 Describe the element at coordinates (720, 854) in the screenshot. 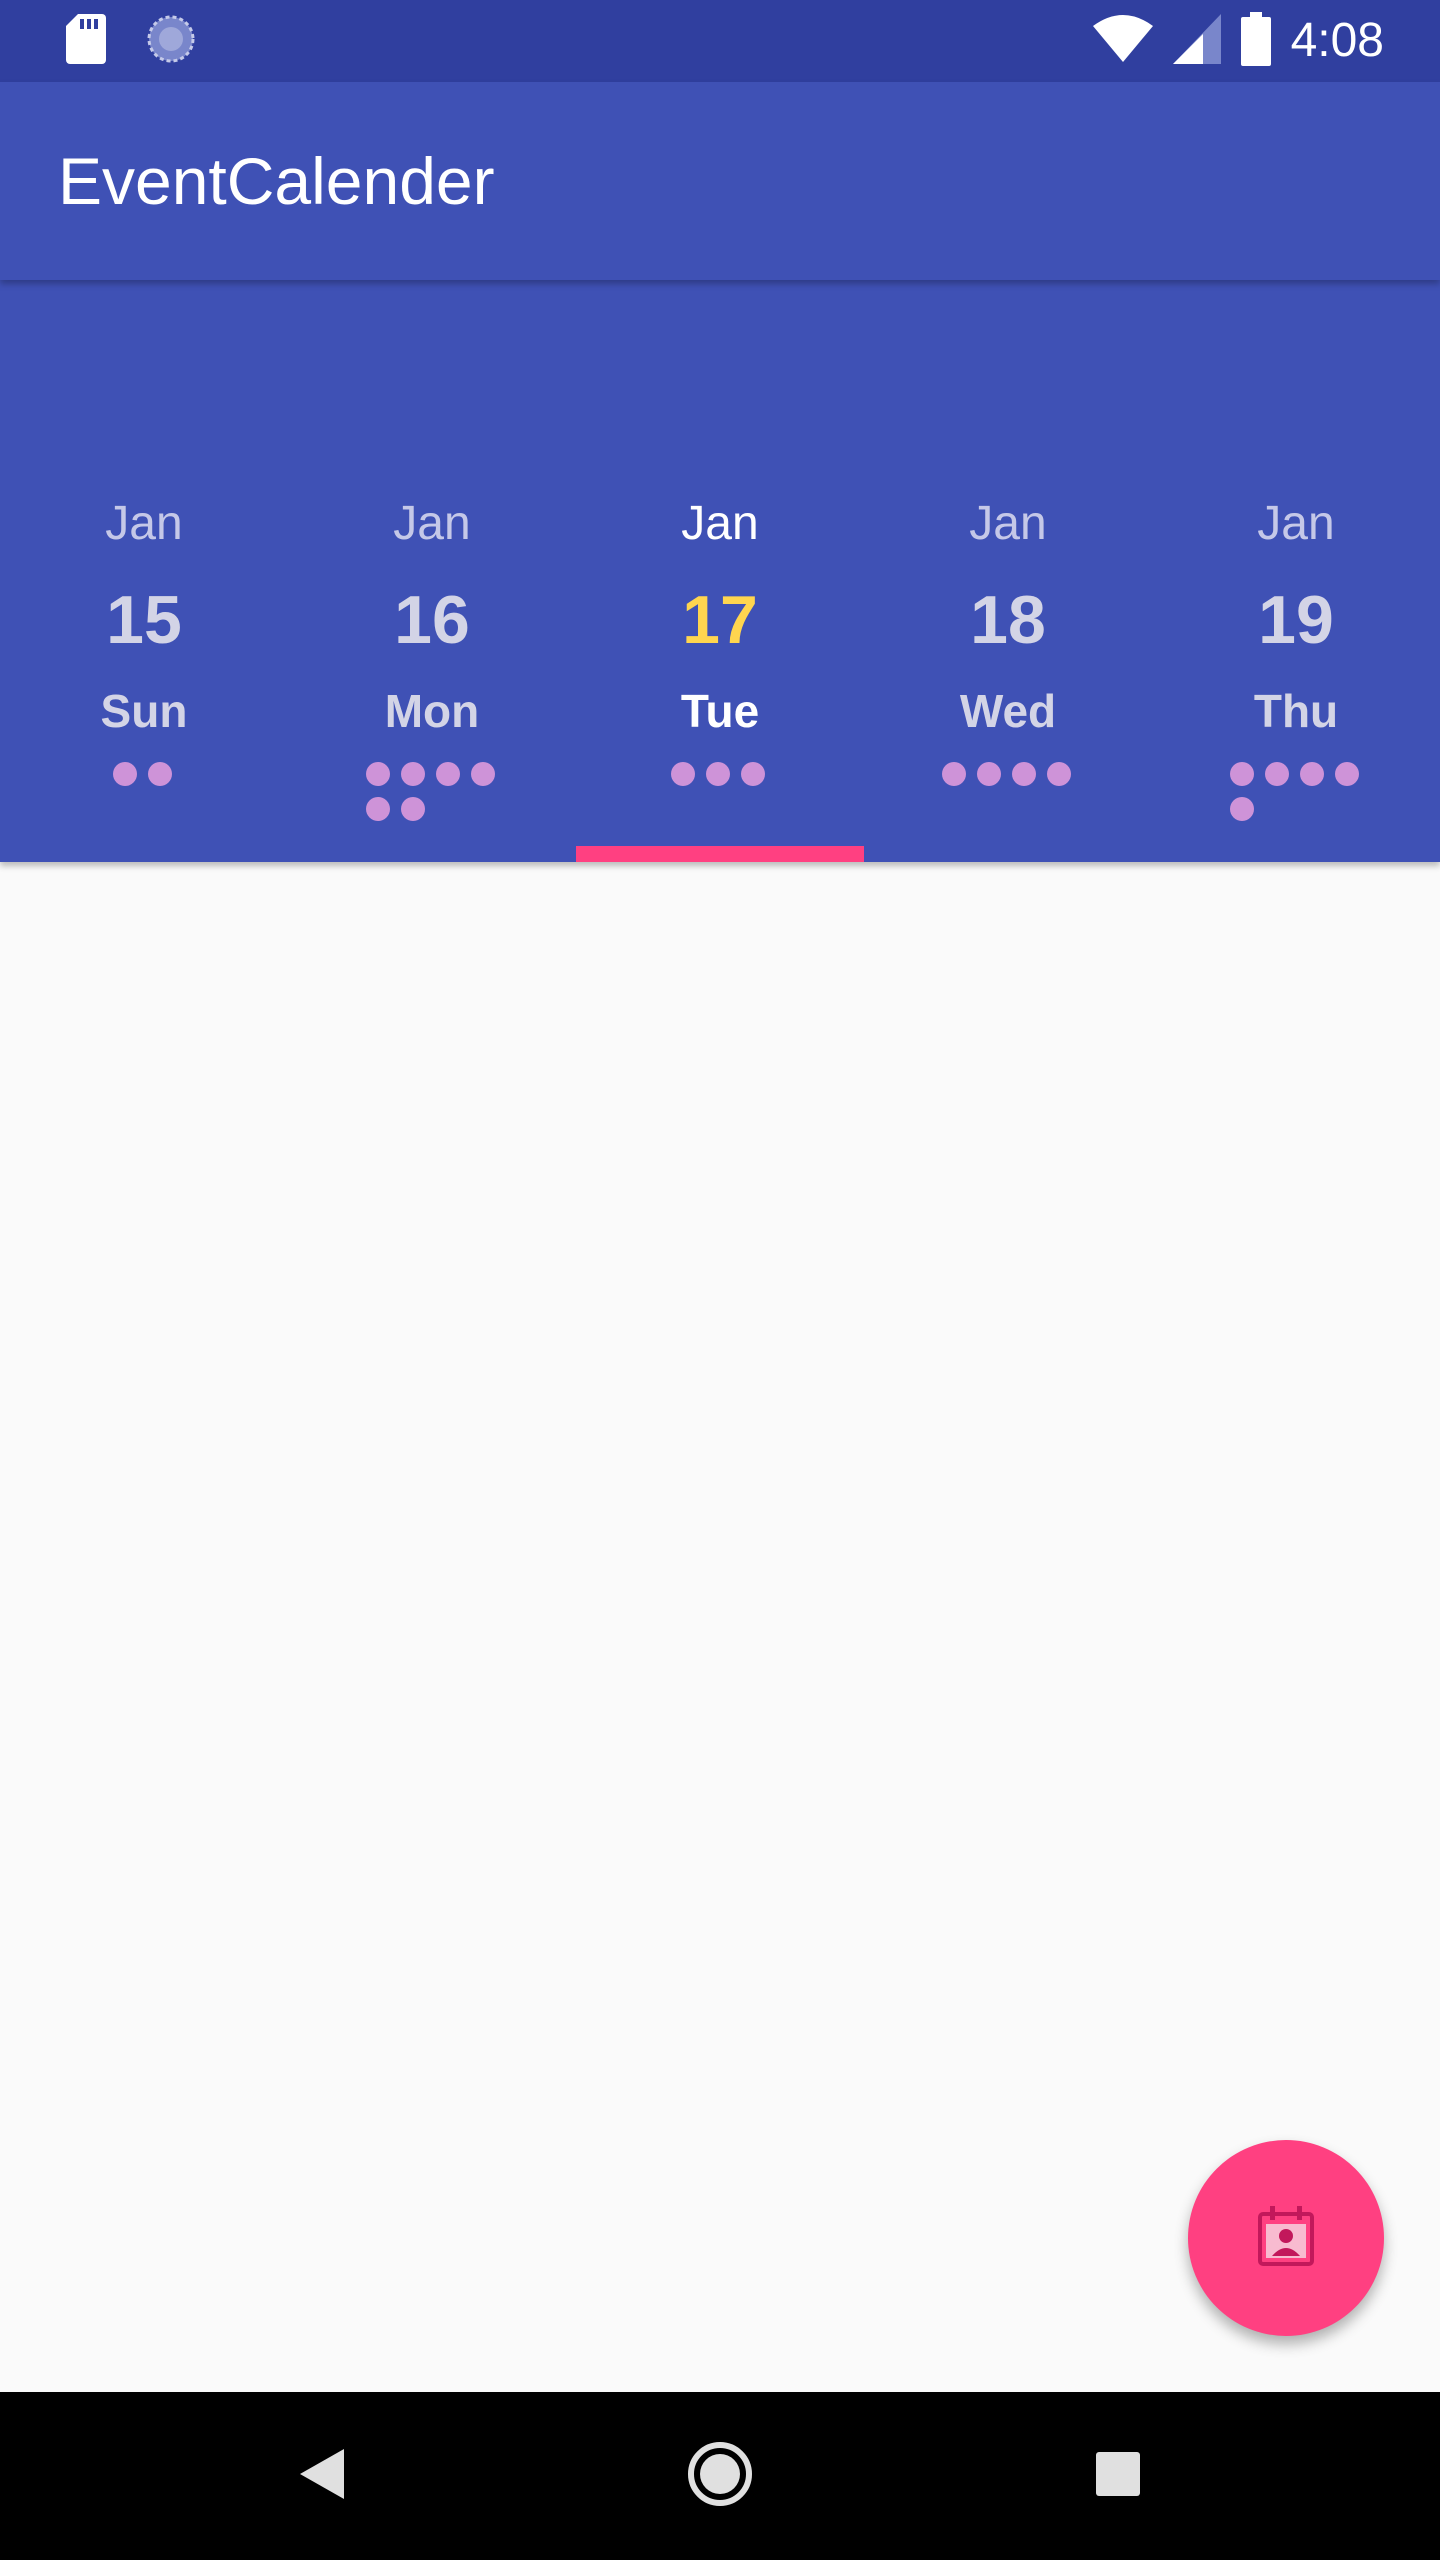

I see `selected-tab-indicator` at that location.